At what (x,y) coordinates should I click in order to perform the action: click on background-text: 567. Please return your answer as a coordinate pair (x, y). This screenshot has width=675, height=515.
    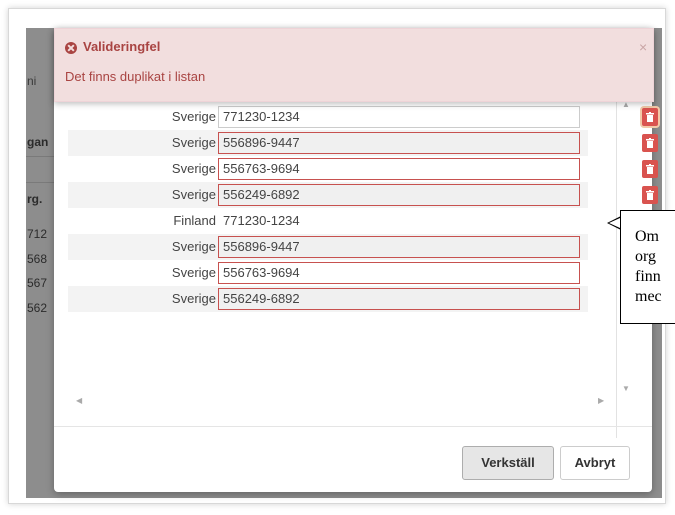
    Looking at the image, I should click on (37, 283).